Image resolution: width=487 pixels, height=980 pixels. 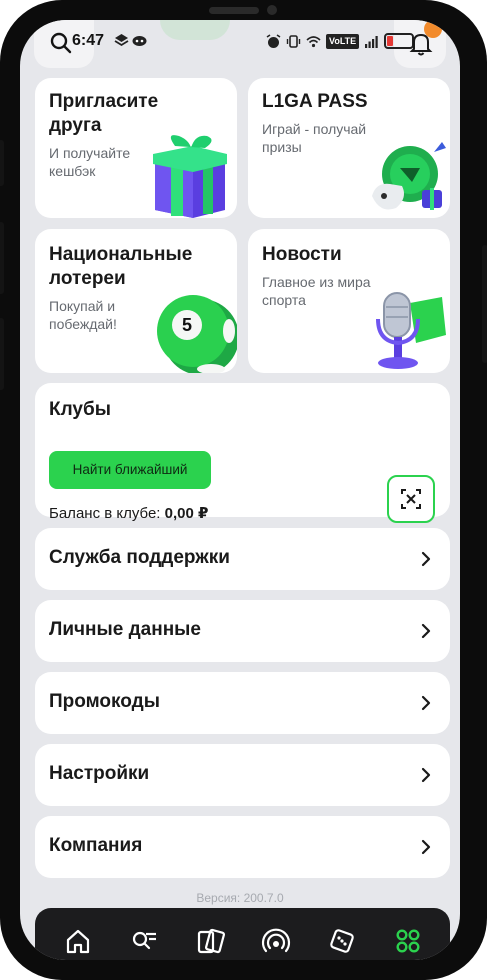 What do you see at coordinates (313, 41) in the screenshot?
I see `wifi-icon` at bounding box center [313, 41].